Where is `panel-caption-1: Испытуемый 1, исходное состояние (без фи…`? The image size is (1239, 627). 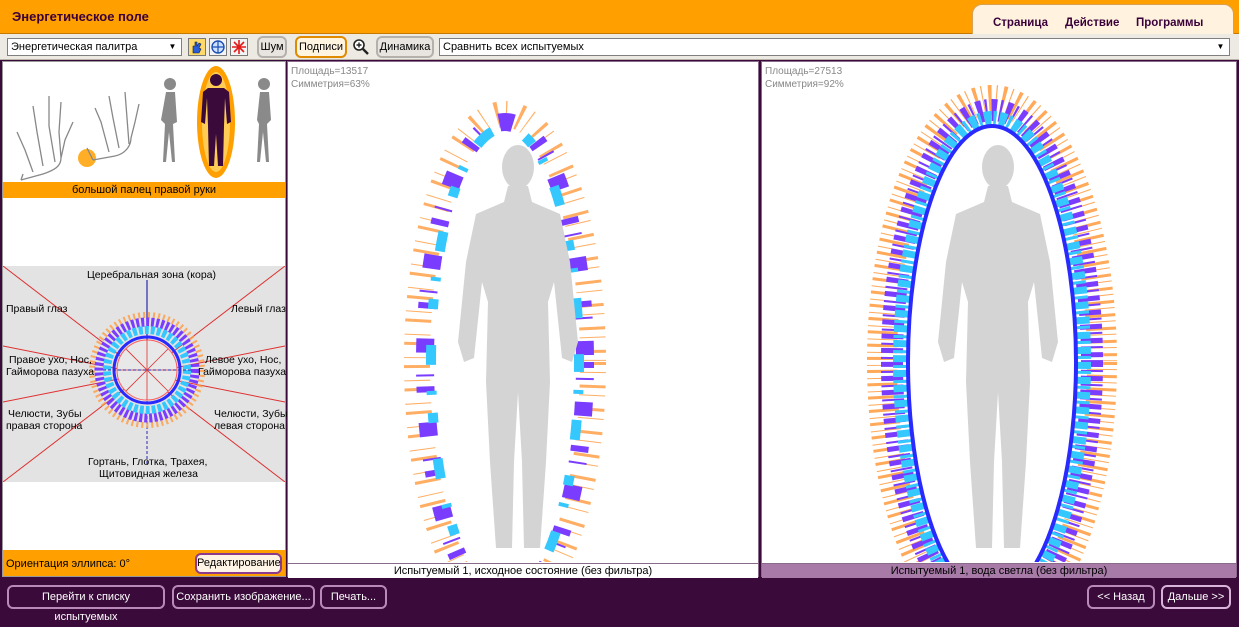 panel-caption-1: Испытуемый 1, исходное состояние (без фи… is located at coordinates (523, 570).